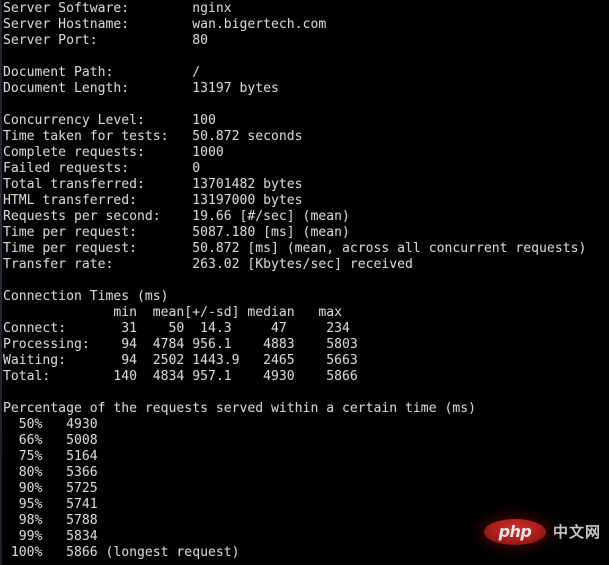  I want to click on terminal-line: 100% 5866 (longest request), so click(121, 552).